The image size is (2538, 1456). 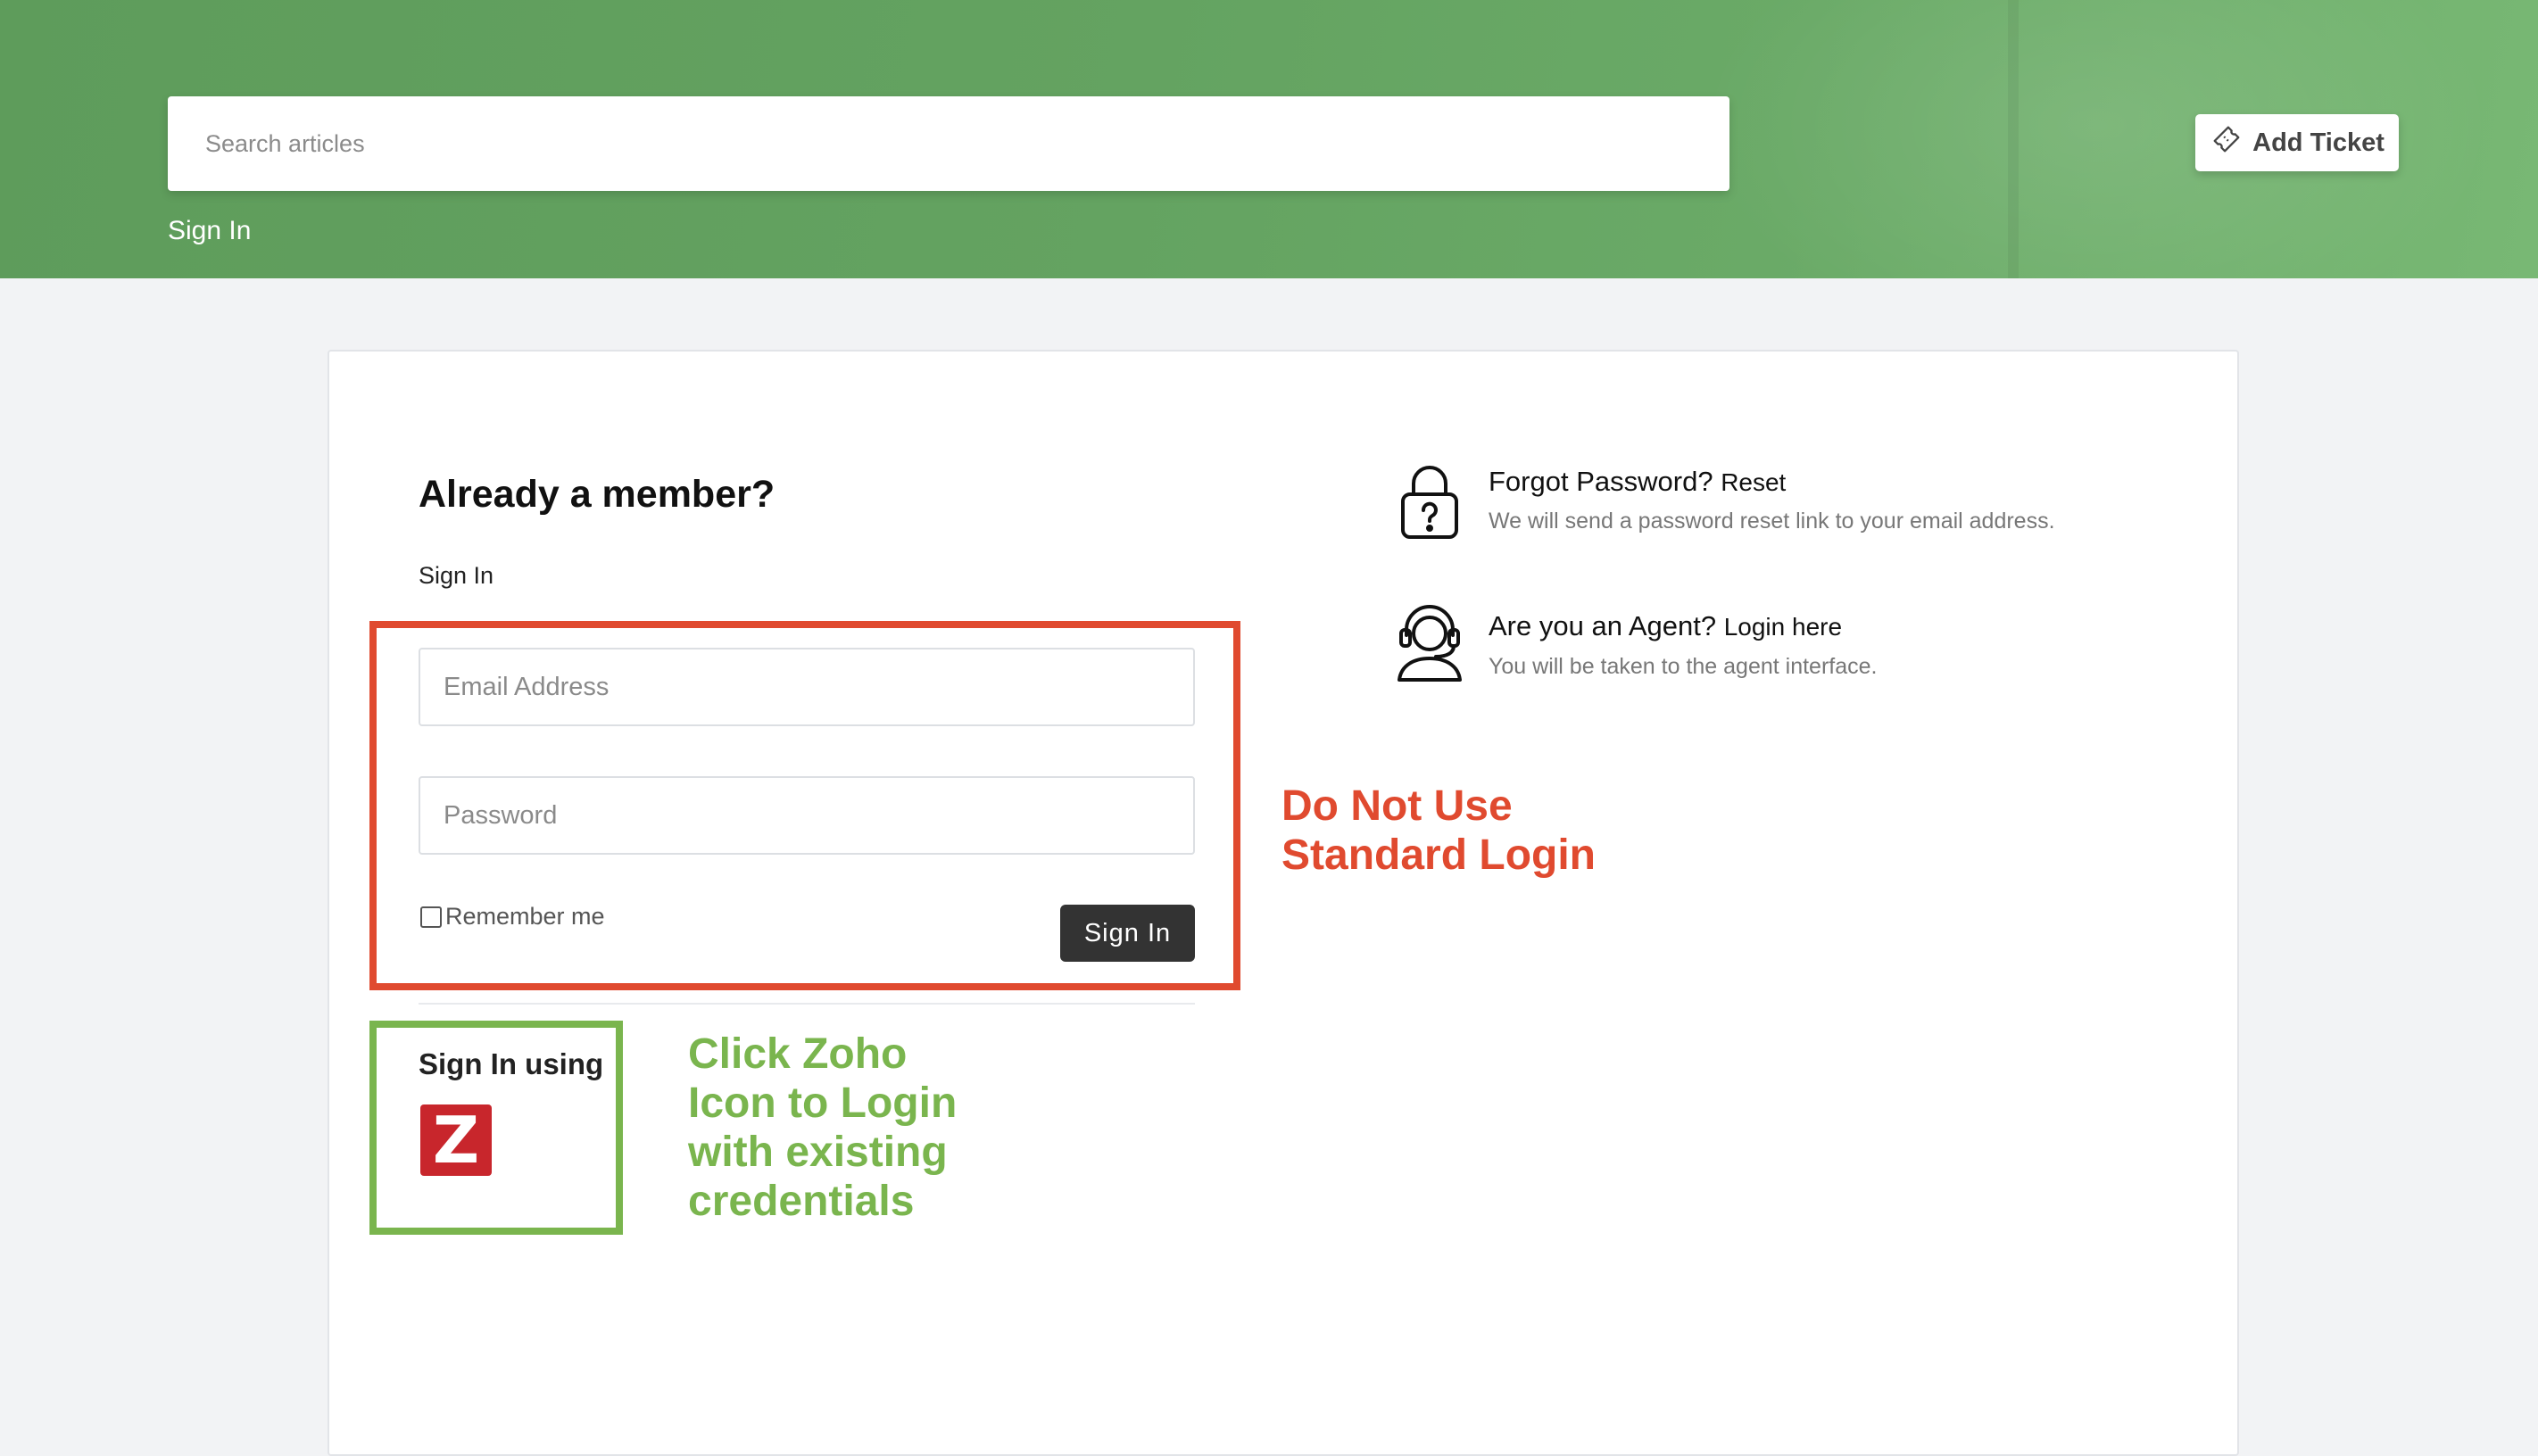 I want to click on zoho-icon-letter: Z, so click(x=456, y=1140).